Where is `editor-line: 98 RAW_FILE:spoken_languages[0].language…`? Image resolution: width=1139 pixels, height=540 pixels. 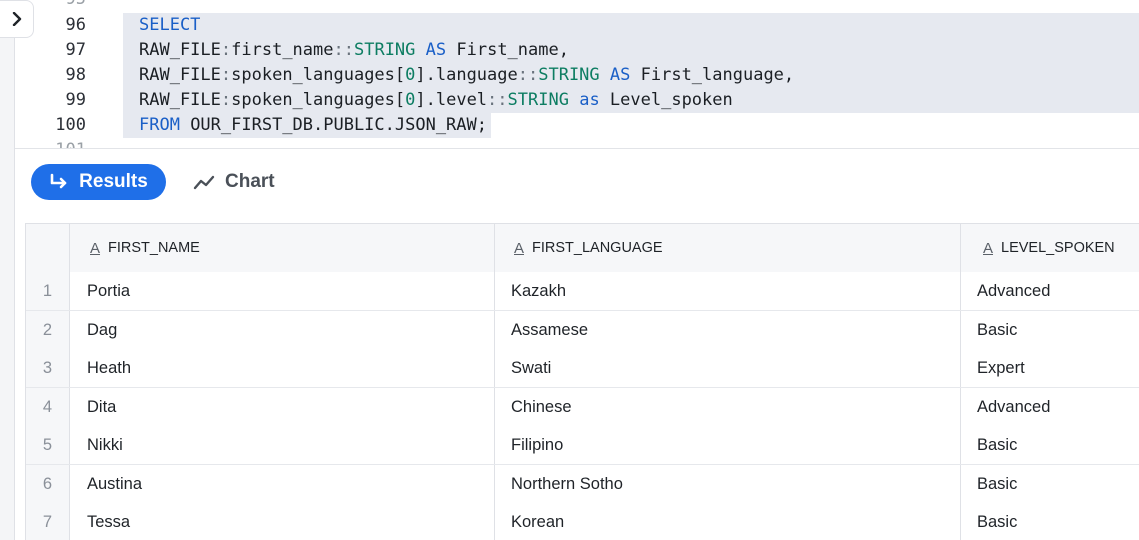 editor-line: 98 RAW_FILE:spoken_languages[0].language… is located at coordinates (577, 75).